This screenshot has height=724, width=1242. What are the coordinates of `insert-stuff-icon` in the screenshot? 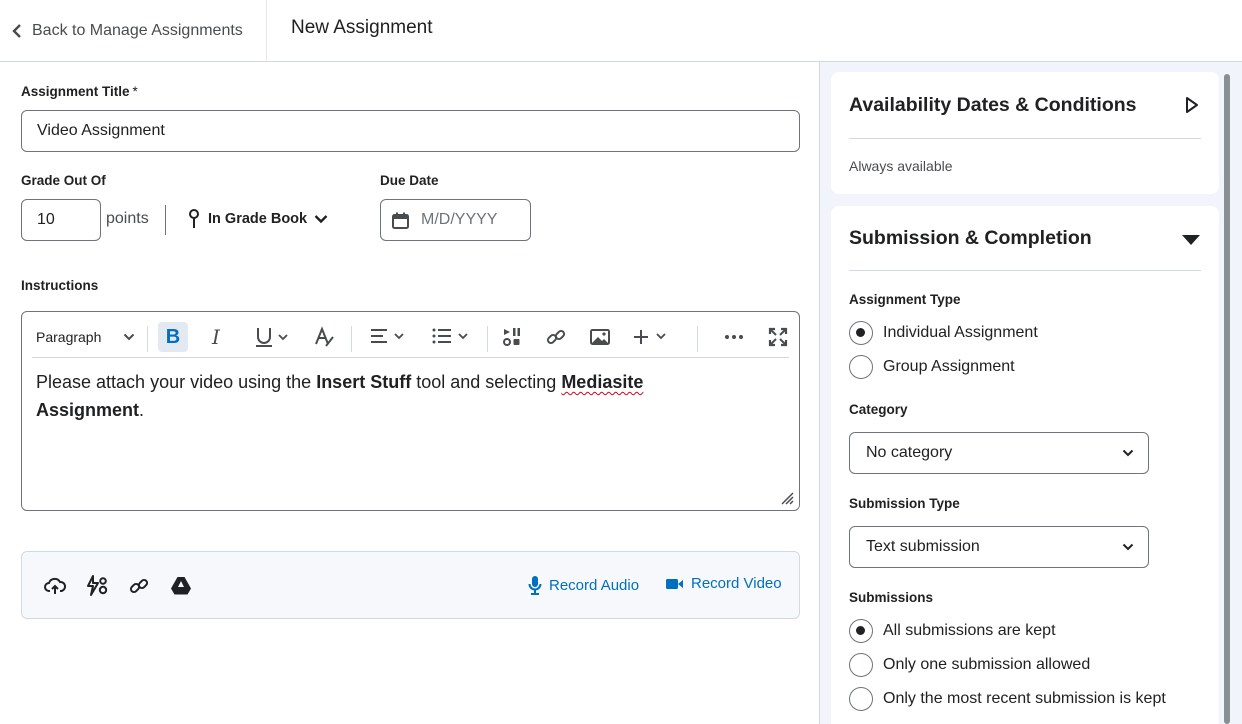 It's located at (511, 337).